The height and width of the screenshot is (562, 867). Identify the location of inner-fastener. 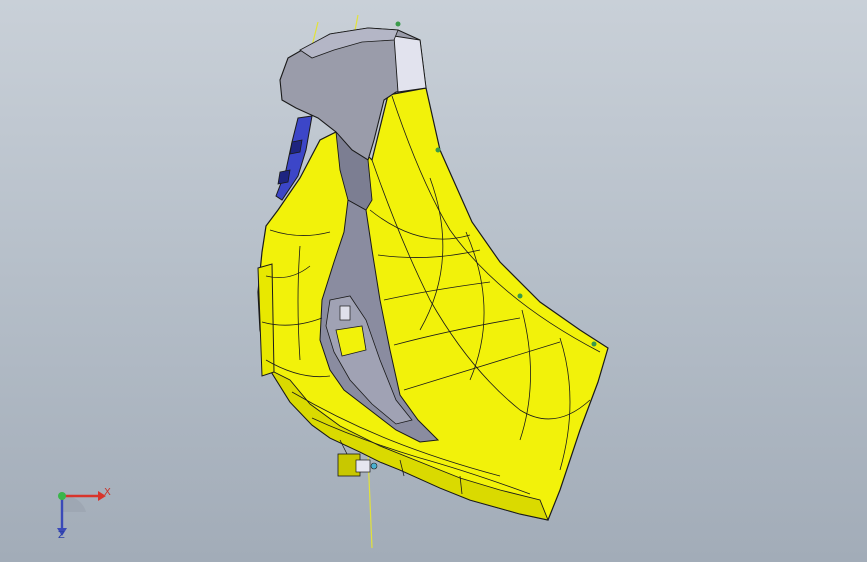
(345, 313).